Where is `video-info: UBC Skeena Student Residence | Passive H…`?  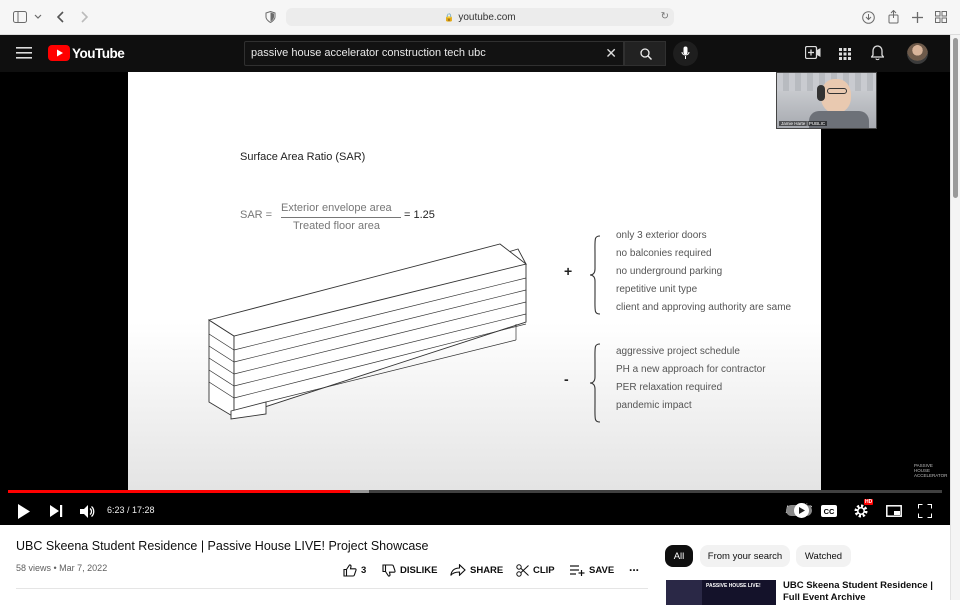
video-info: UBC Skeena Student Residence | Passive H… is located at coordinates (475, 565).